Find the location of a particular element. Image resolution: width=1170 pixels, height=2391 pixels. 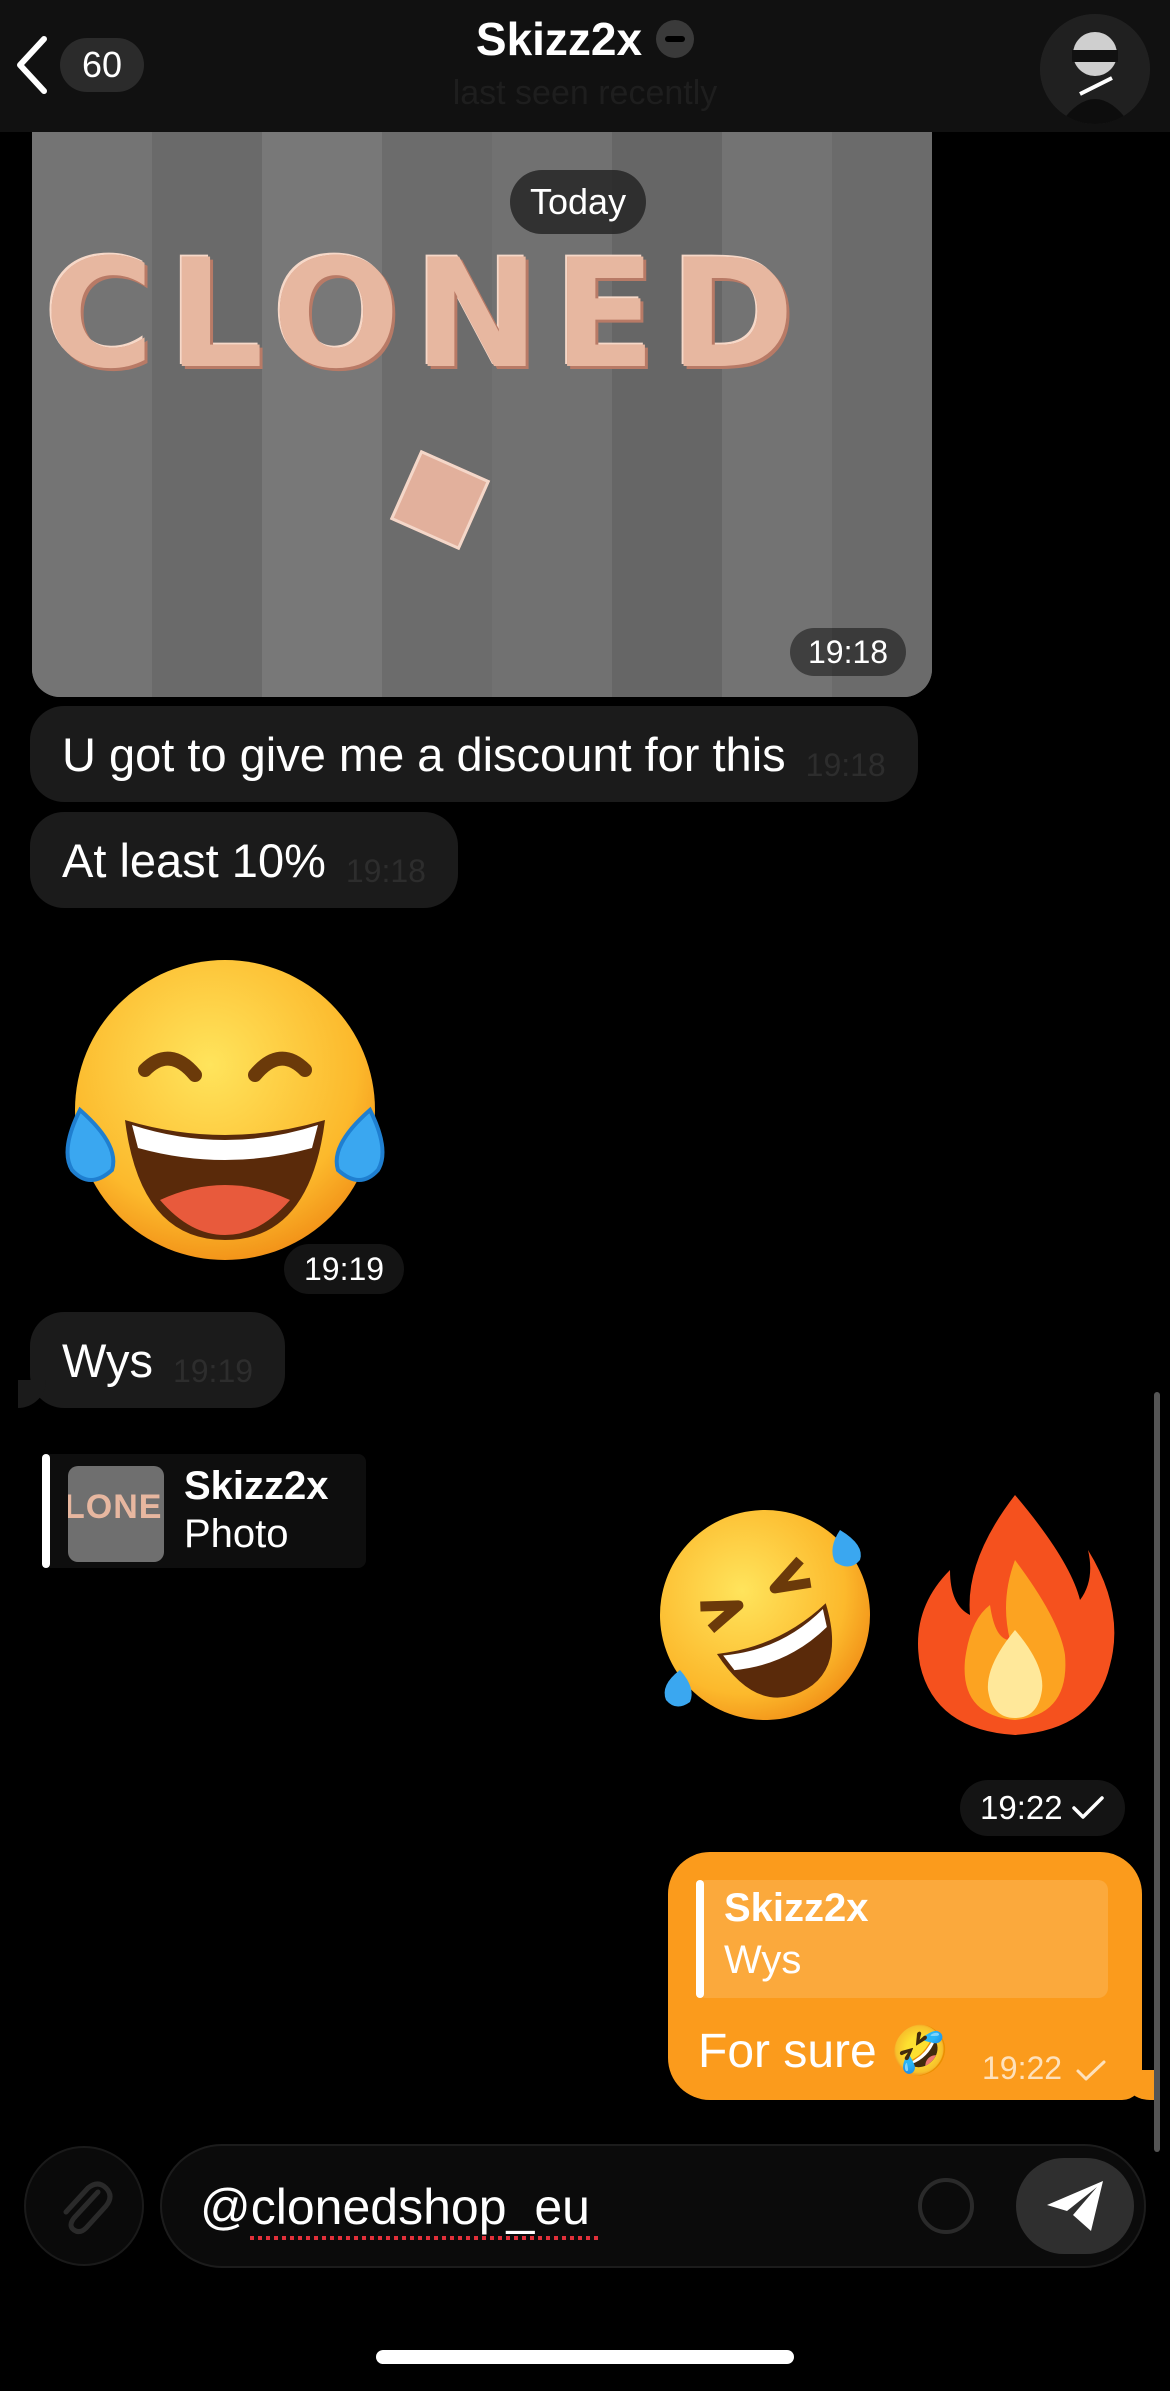

smiley-icon is located at coordinates (946, 2206).